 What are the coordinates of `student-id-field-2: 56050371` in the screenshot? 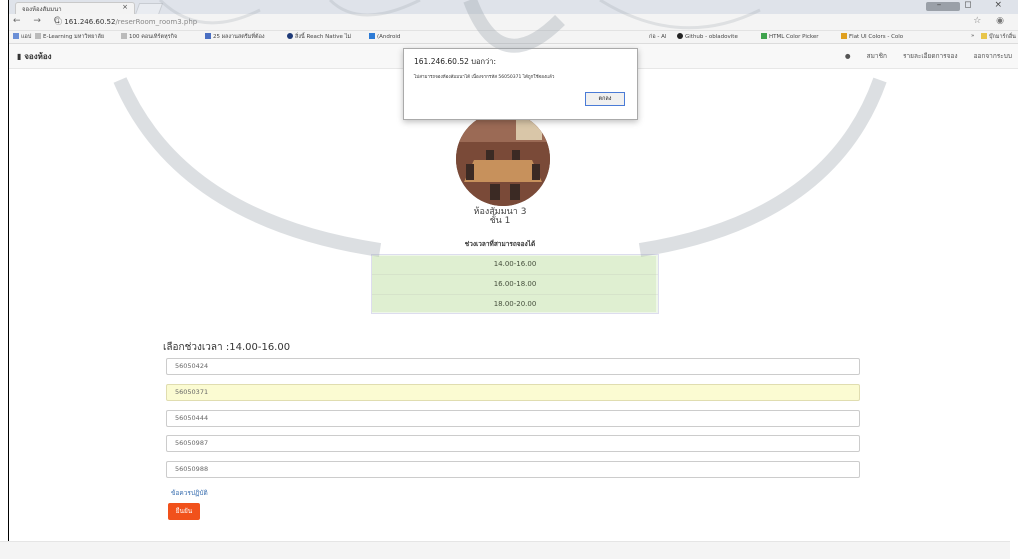 It's located at (513, 392).